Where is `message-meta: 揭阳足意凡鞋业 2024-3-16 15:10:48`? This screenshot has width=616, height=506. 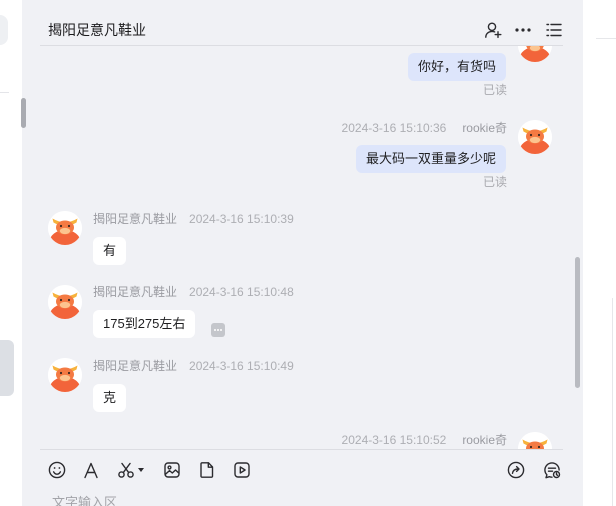 message-meta: 揭阳足意凡鞋业 2024-3-16 15:10:48 is located at coordinates (193, 292).